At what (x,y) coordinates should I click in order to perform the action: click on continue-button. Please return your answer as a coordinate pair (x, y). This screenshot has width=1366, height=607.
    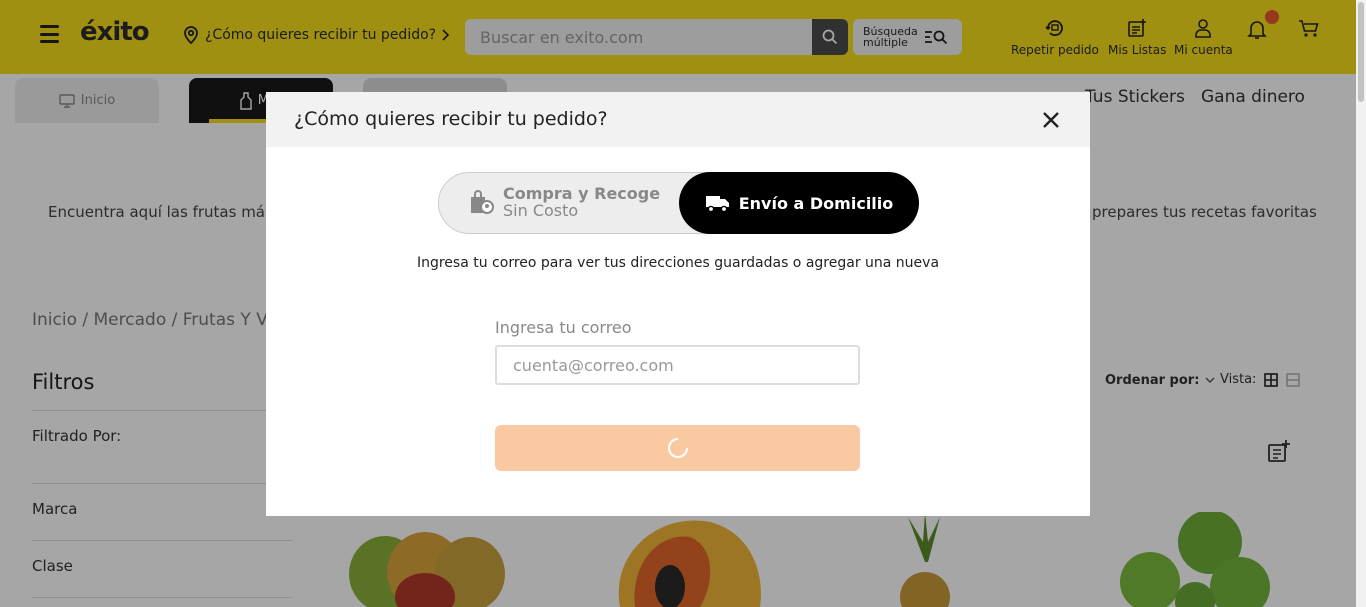
    Looking at the image, I should click on (677, 448).